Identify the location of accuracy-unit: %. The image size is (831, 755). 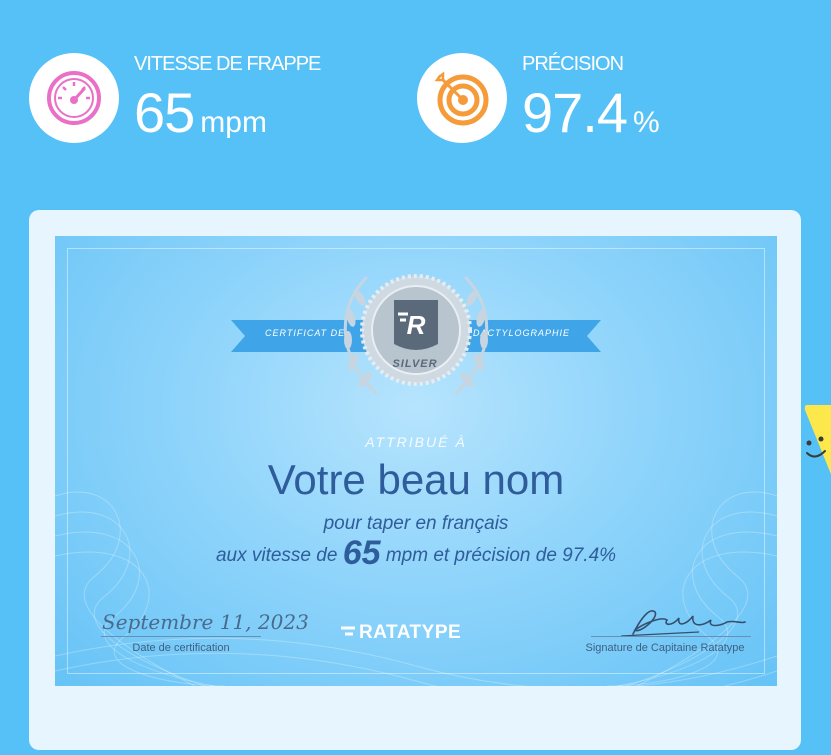
(646, 122).